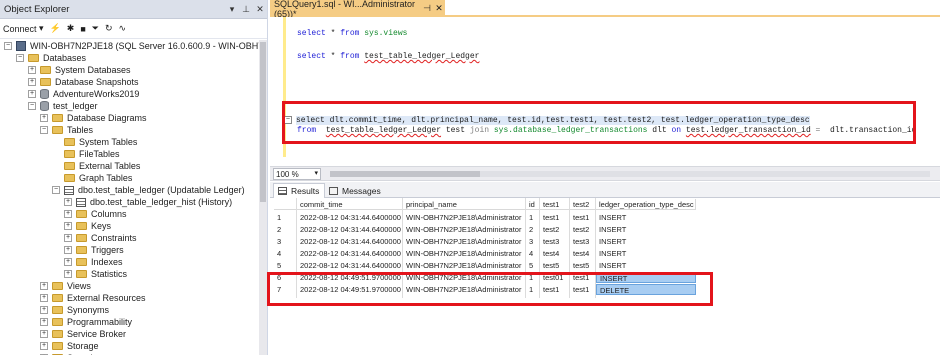 This screenshot has height=355, width=940. Describe the element at coordinates (630, 174) in the screenshot. I see `horizontal-scrollbar` at that location.